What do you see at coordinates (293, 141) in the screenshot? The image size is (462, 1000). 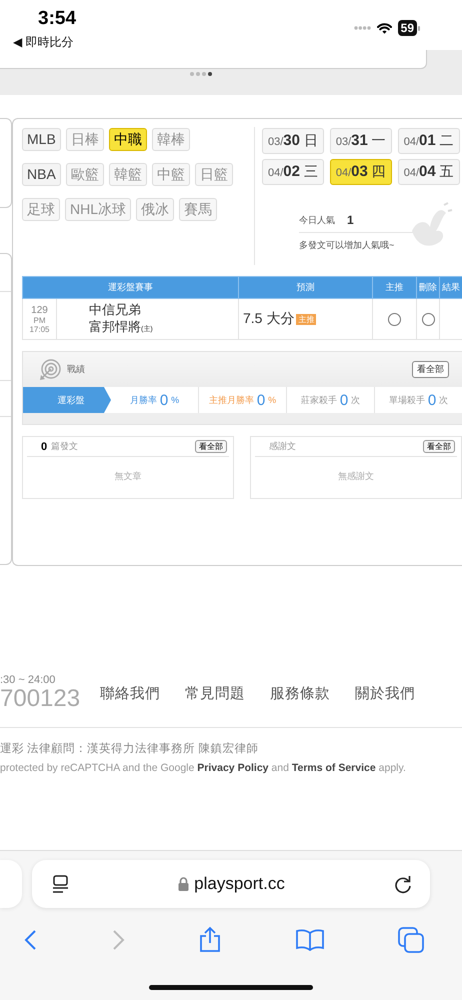 I see `date-tab: 03/30 日` at bounding box center [293, 141].